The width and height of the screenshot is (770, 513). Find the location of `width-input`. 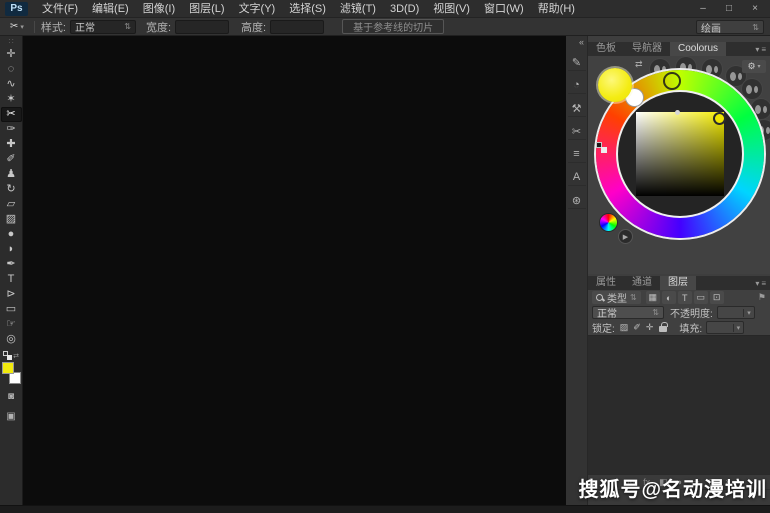

width-input is located at coordinates (202, 26).